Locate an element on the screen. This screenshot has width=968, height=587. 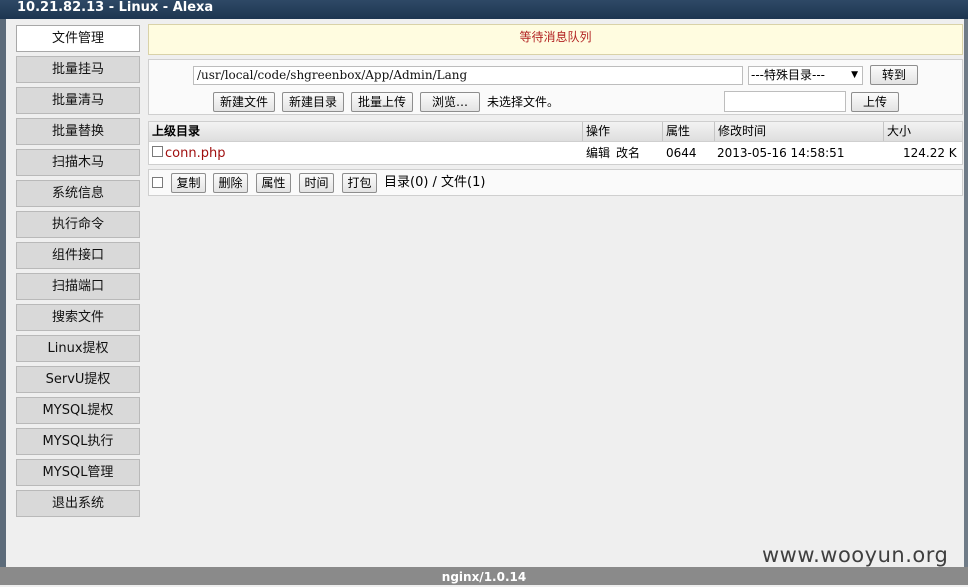
sidebar-item-component-interface: 组件接口 is located at coordinates (78, 255).